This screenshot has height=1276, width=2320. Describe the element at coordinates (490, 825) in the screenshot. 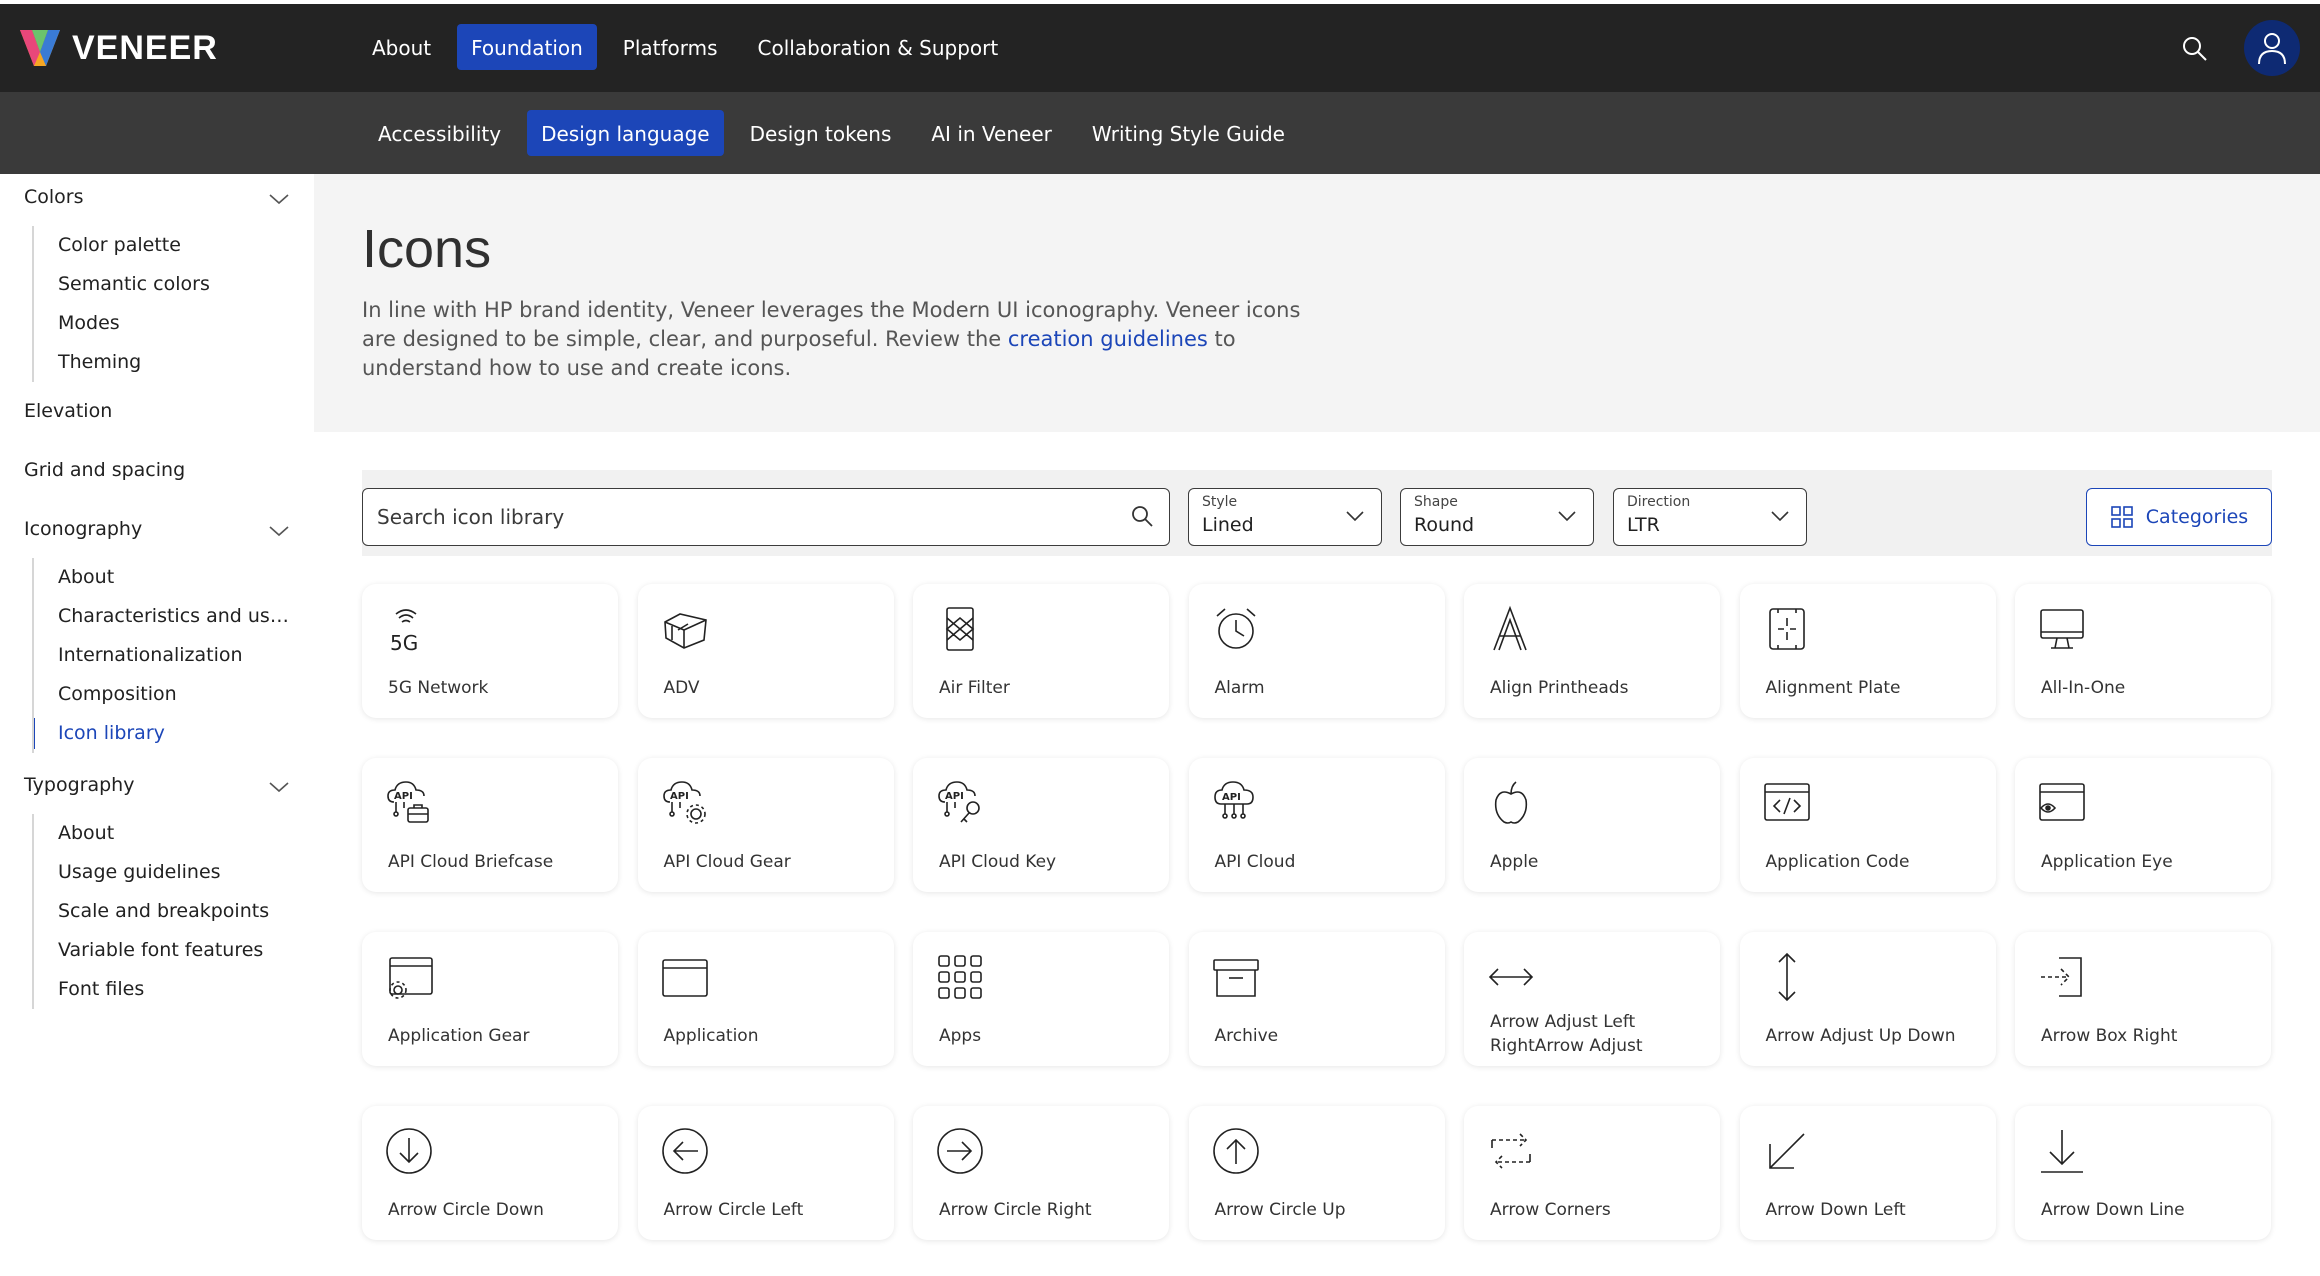

I see `icon-card: API API Cloud Briefcase` at that location.